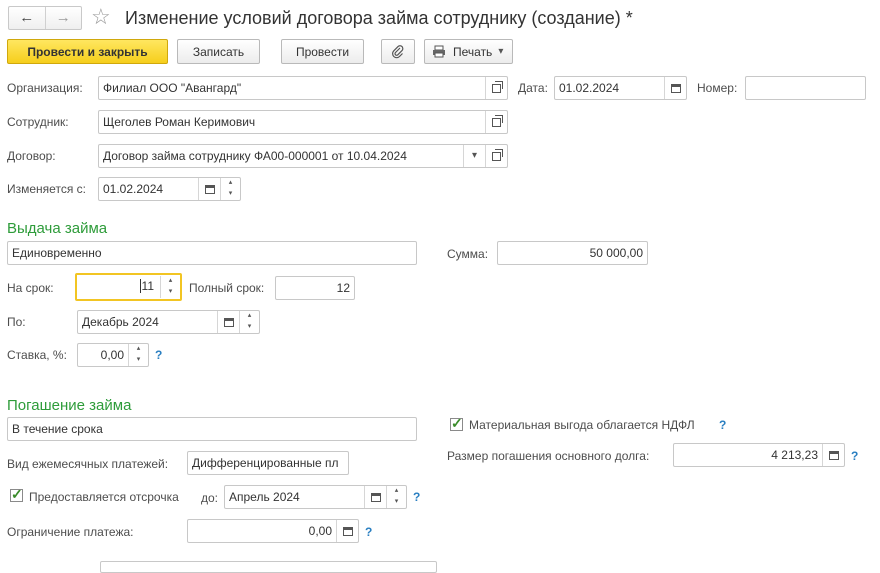 The image size is (880, 573). I want to click on contract-dropdown-button: ▾, so click(474, 156).